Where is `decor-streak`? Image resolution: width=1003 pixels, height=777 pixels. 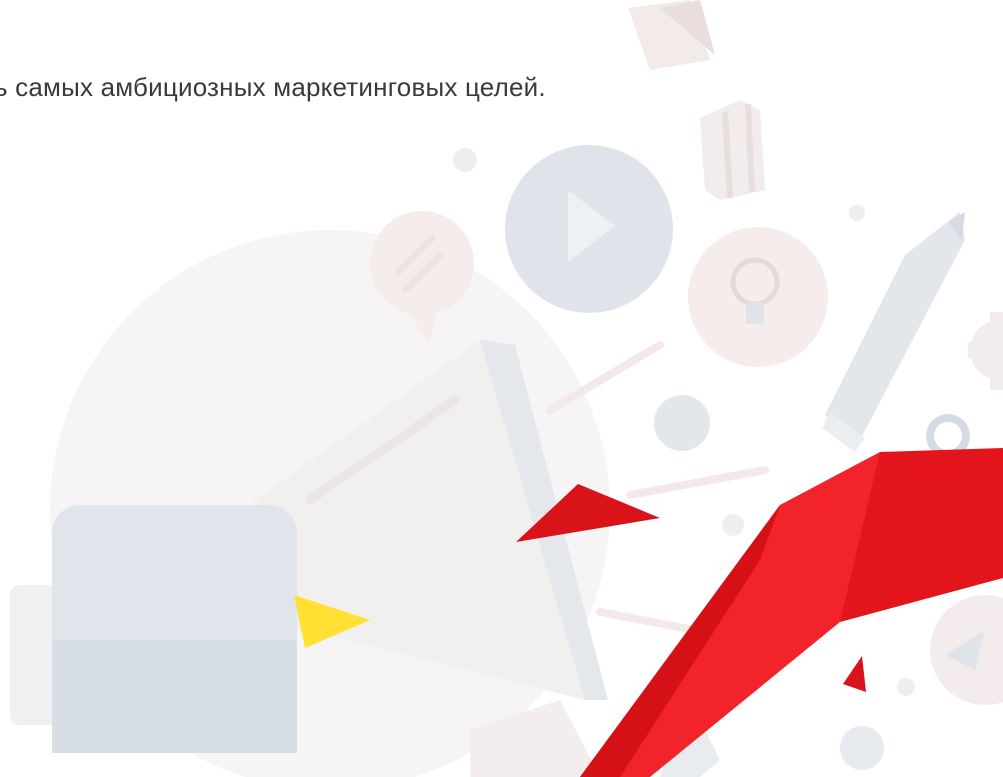 decor-streak is located at coordinates (697, 482).